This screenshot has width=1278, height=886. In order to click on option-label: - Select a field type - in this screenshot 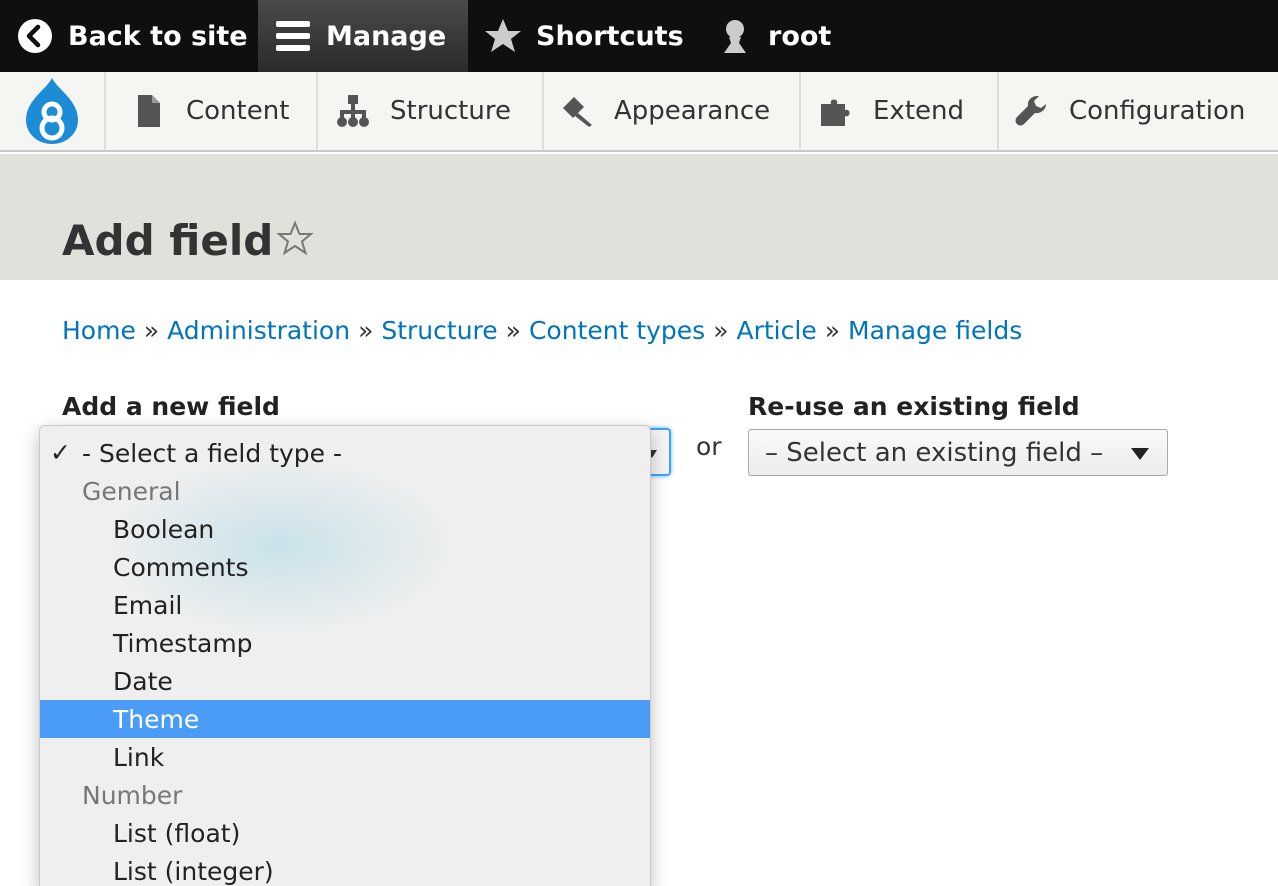, I will do `click(212, 453)`.